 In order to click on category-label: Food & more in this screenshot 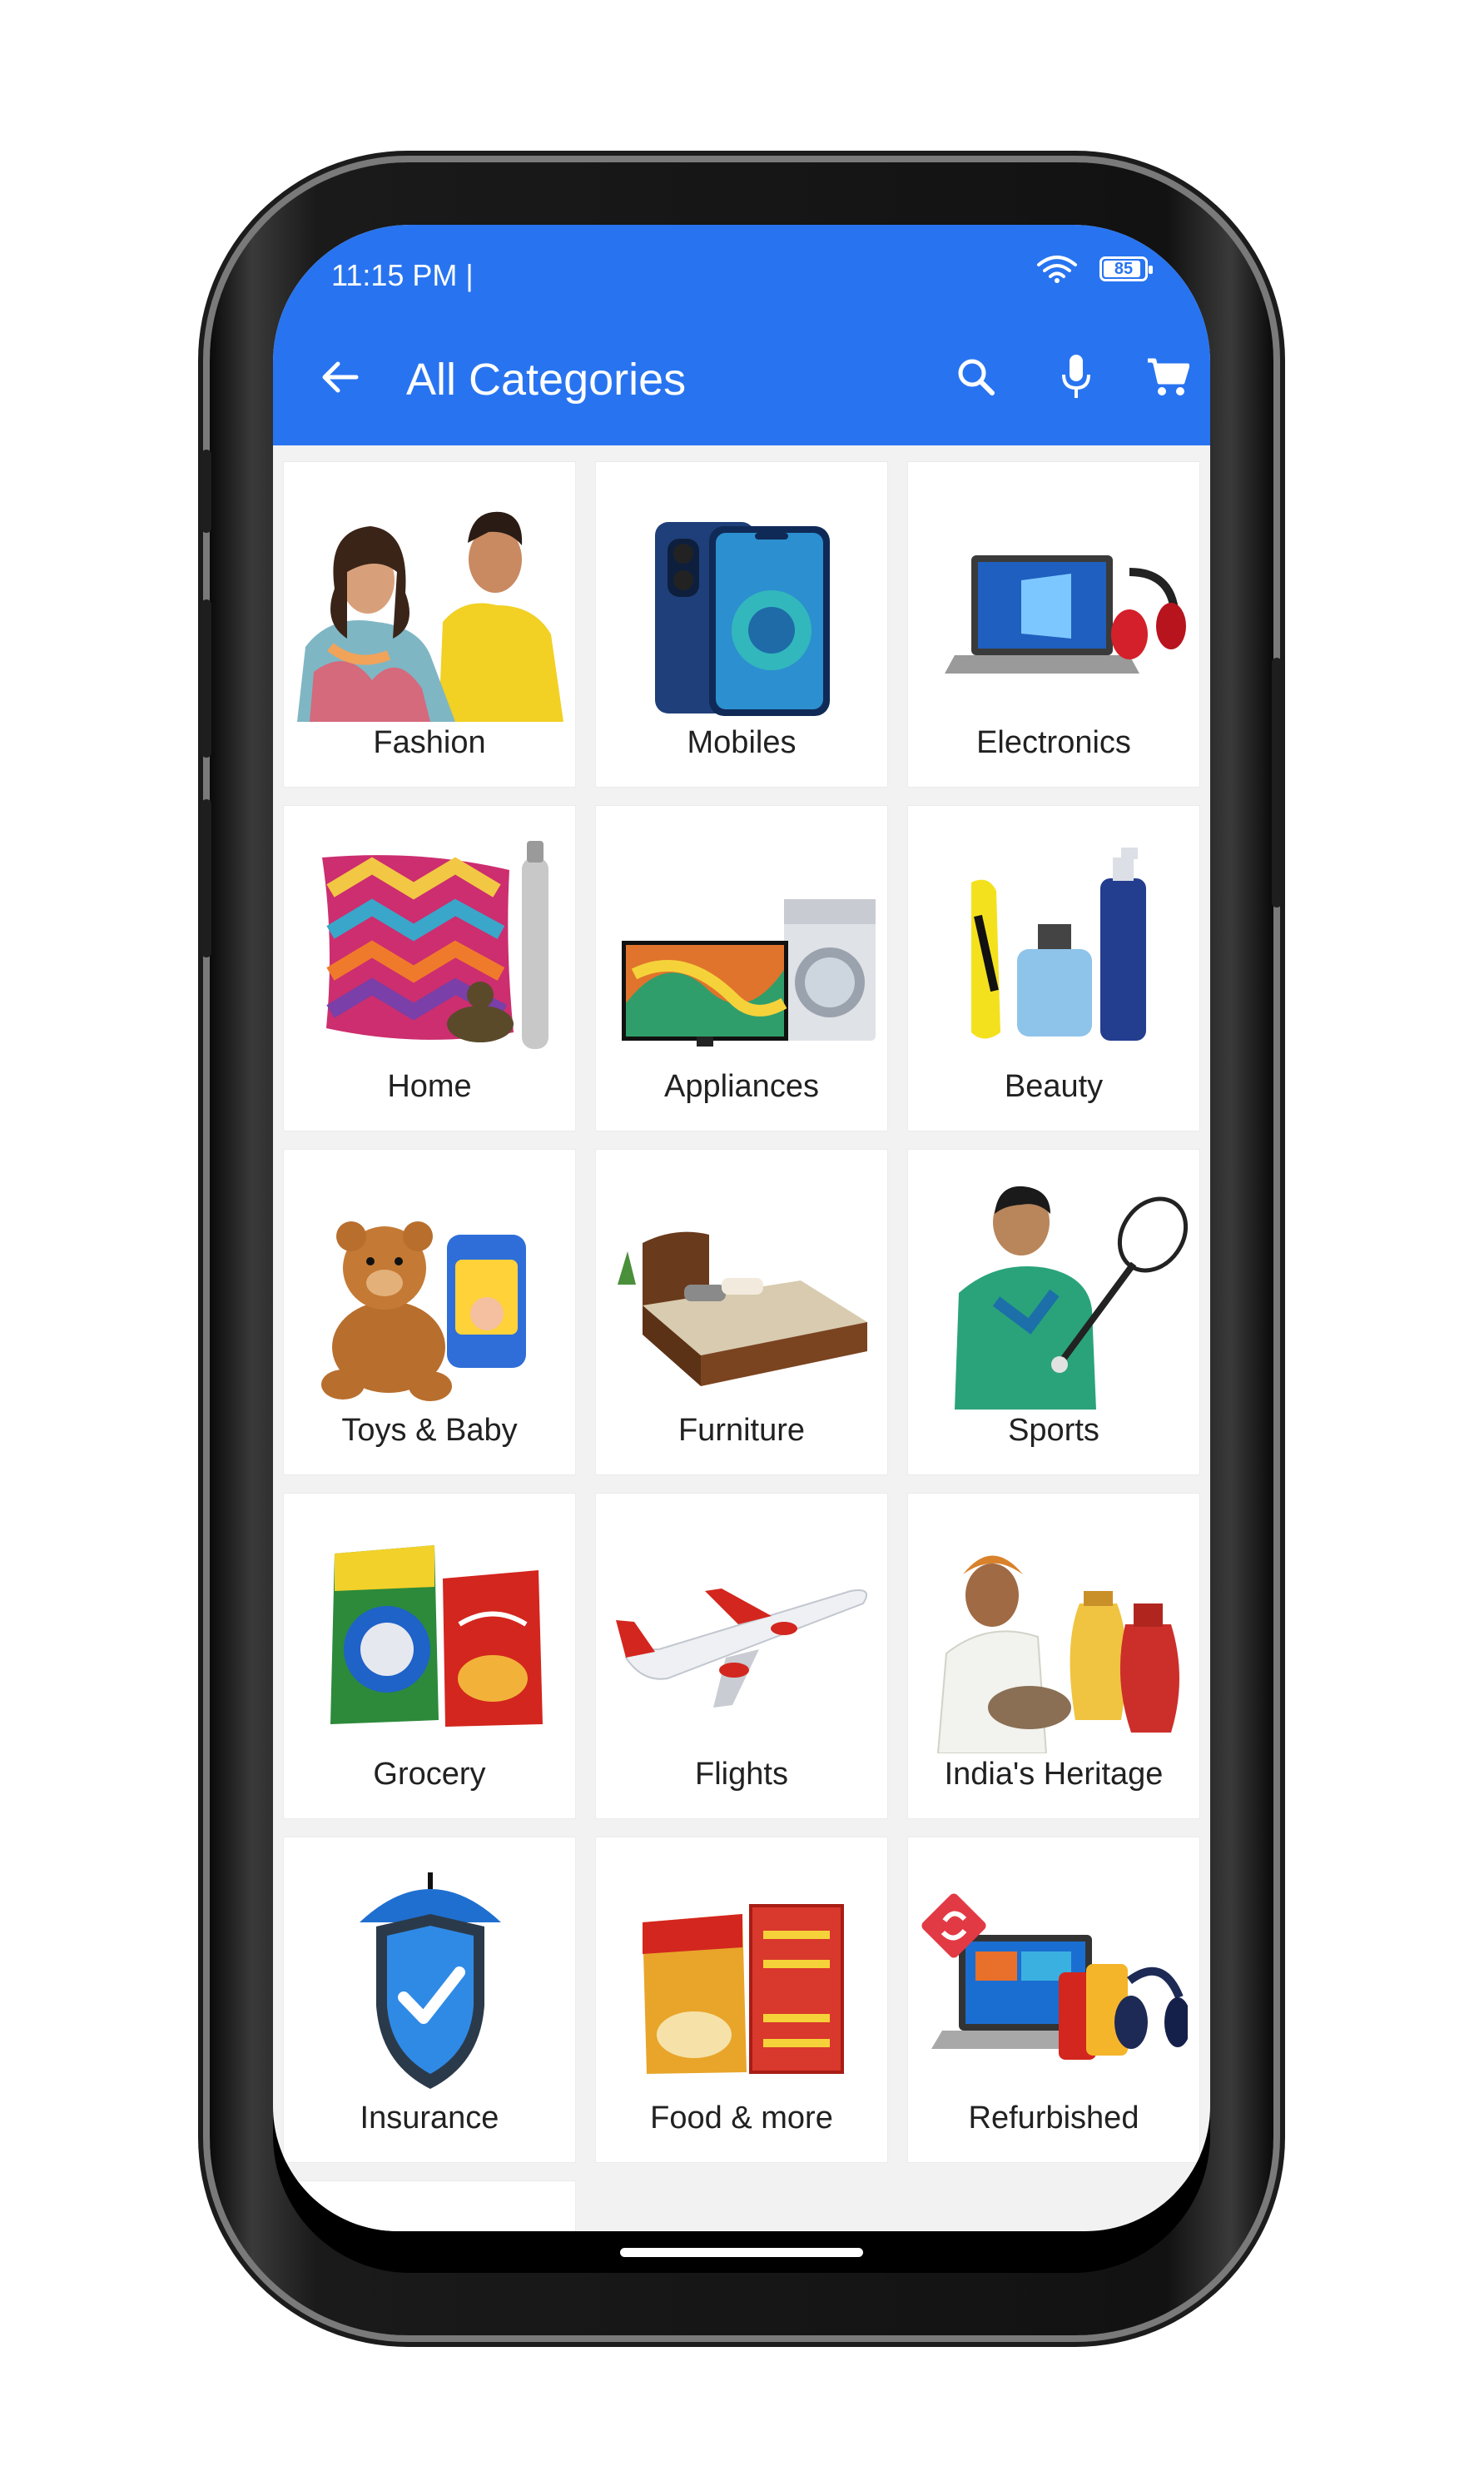, I will do `click(741, 2118)`.